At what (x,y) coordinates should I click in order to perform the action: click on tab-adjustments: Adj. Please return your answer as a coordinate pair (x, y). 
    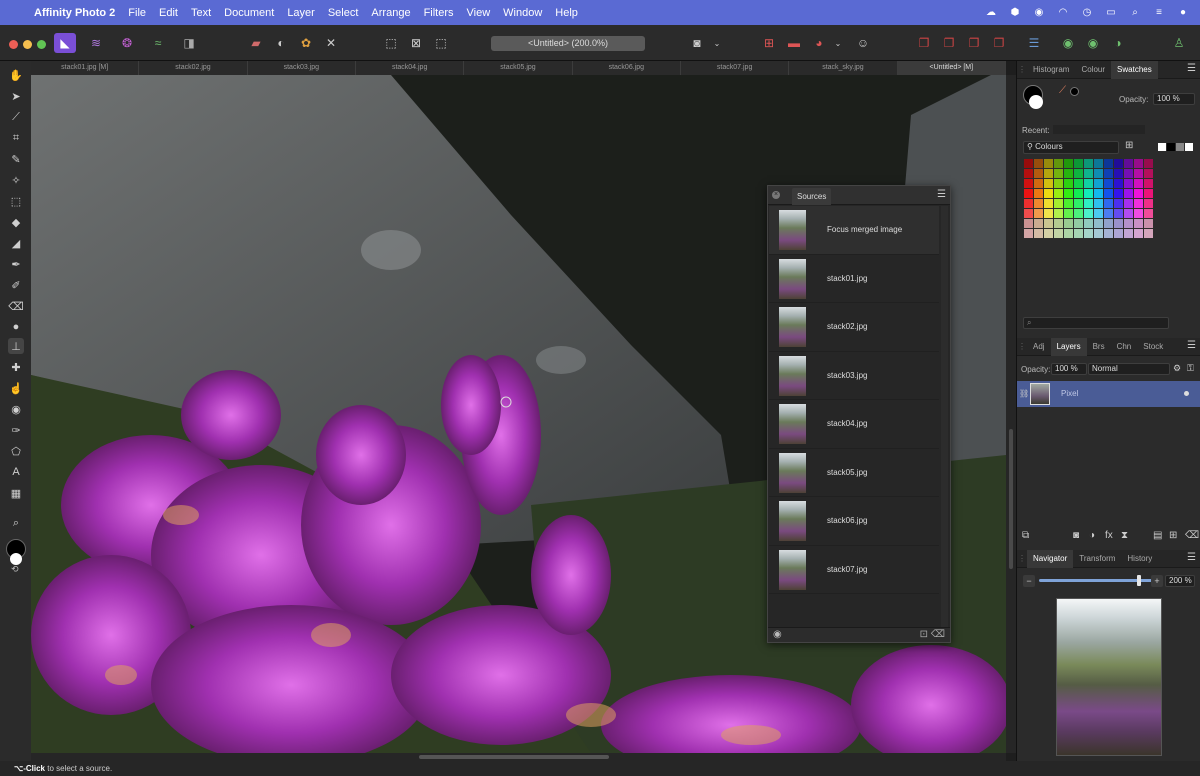
    Looking at the image, I should click on (1039, 347).